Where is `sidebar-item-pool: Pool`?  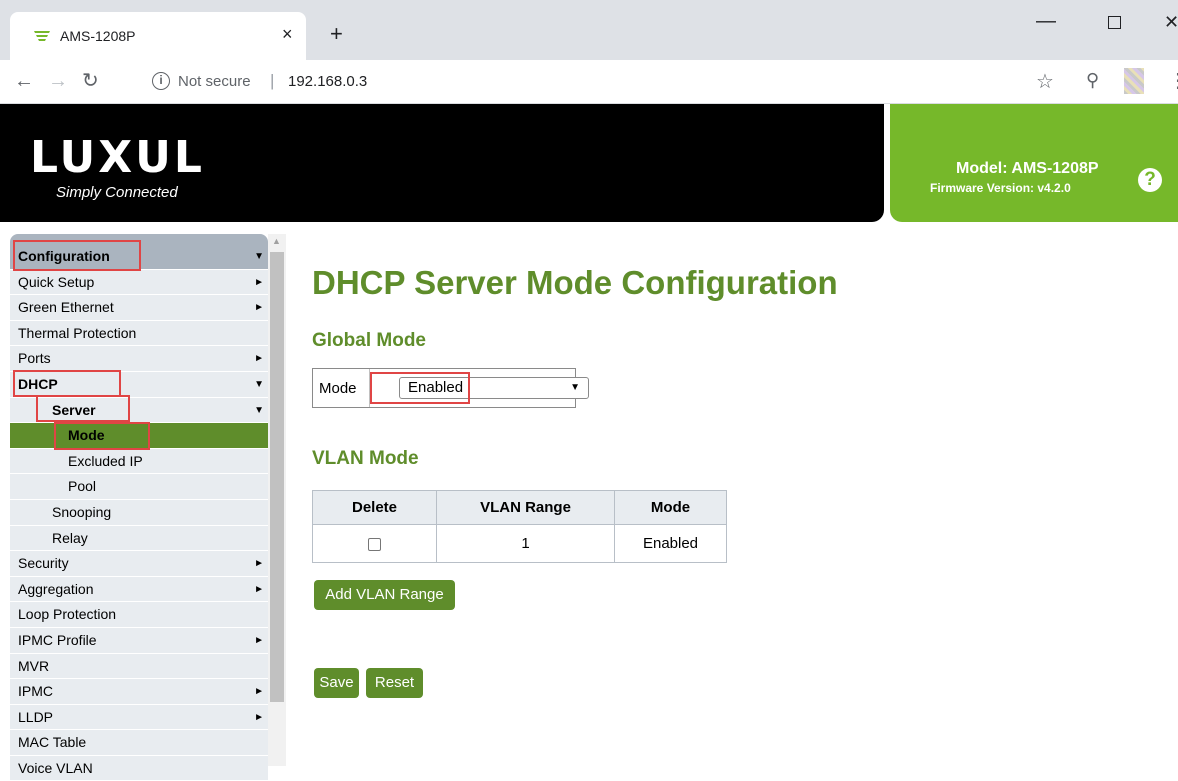
sidebar-item-pool: Pool is located at coordinates (139, 487).